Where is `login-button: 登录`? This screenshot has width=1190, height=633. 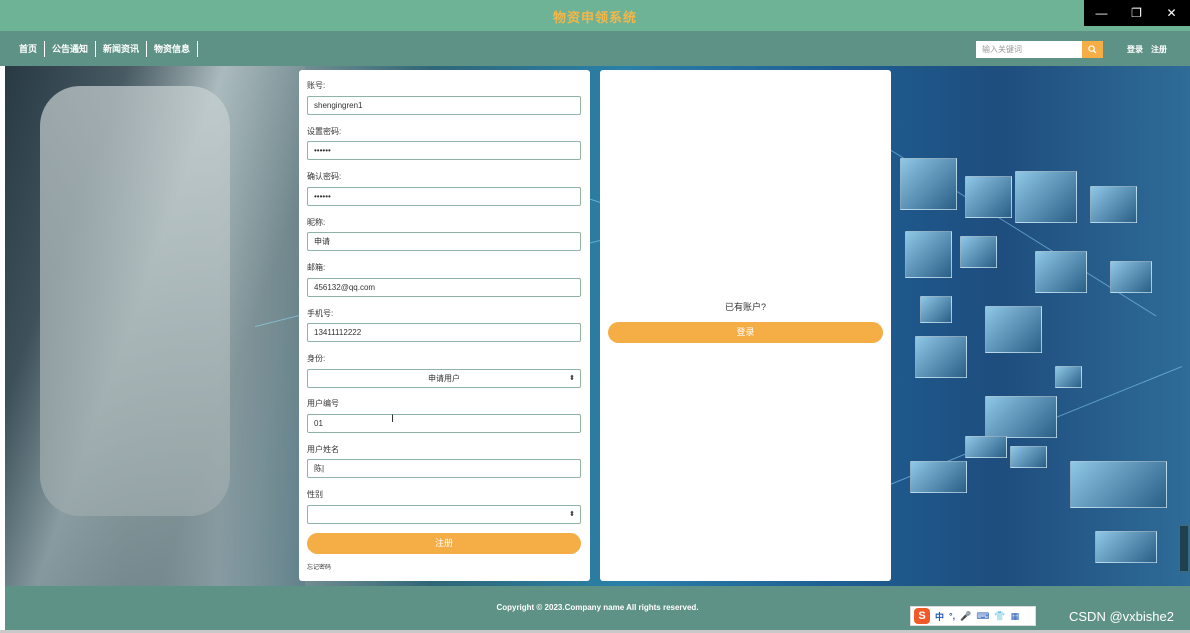 login-button: 登录 is located at coordinates (745, 332).